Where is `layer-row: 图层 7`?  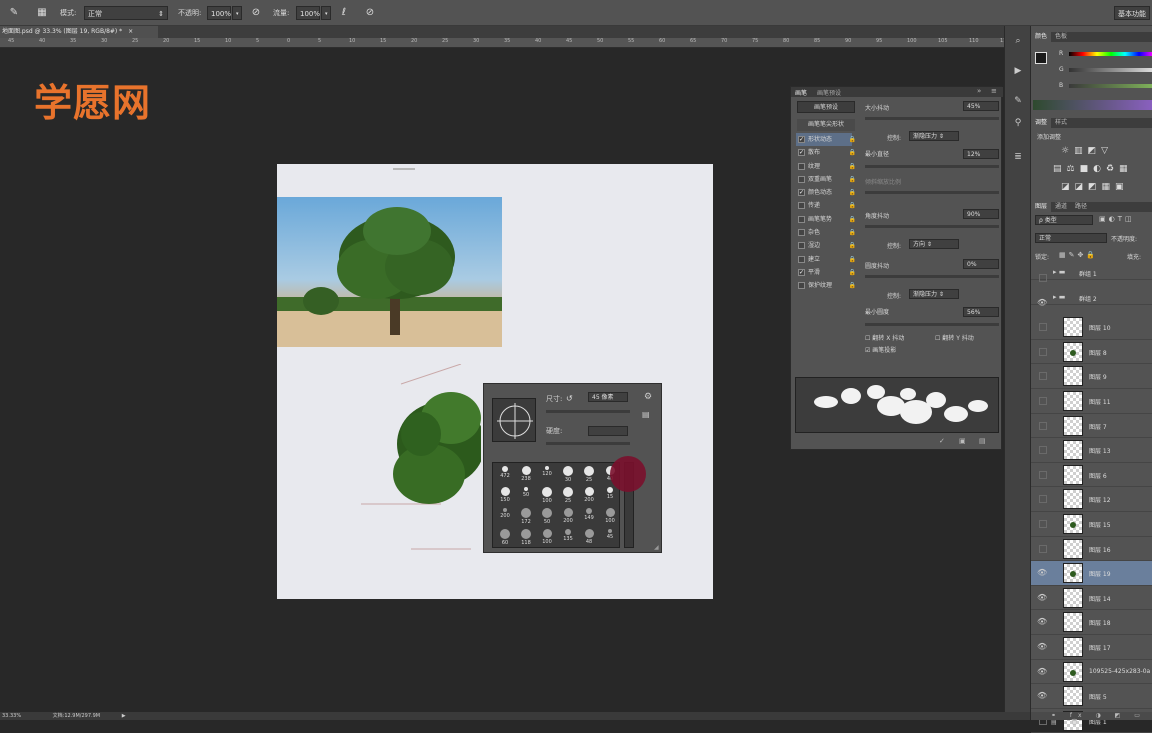
layer-row: 图层 7 is located at coordinates (1091, 426).